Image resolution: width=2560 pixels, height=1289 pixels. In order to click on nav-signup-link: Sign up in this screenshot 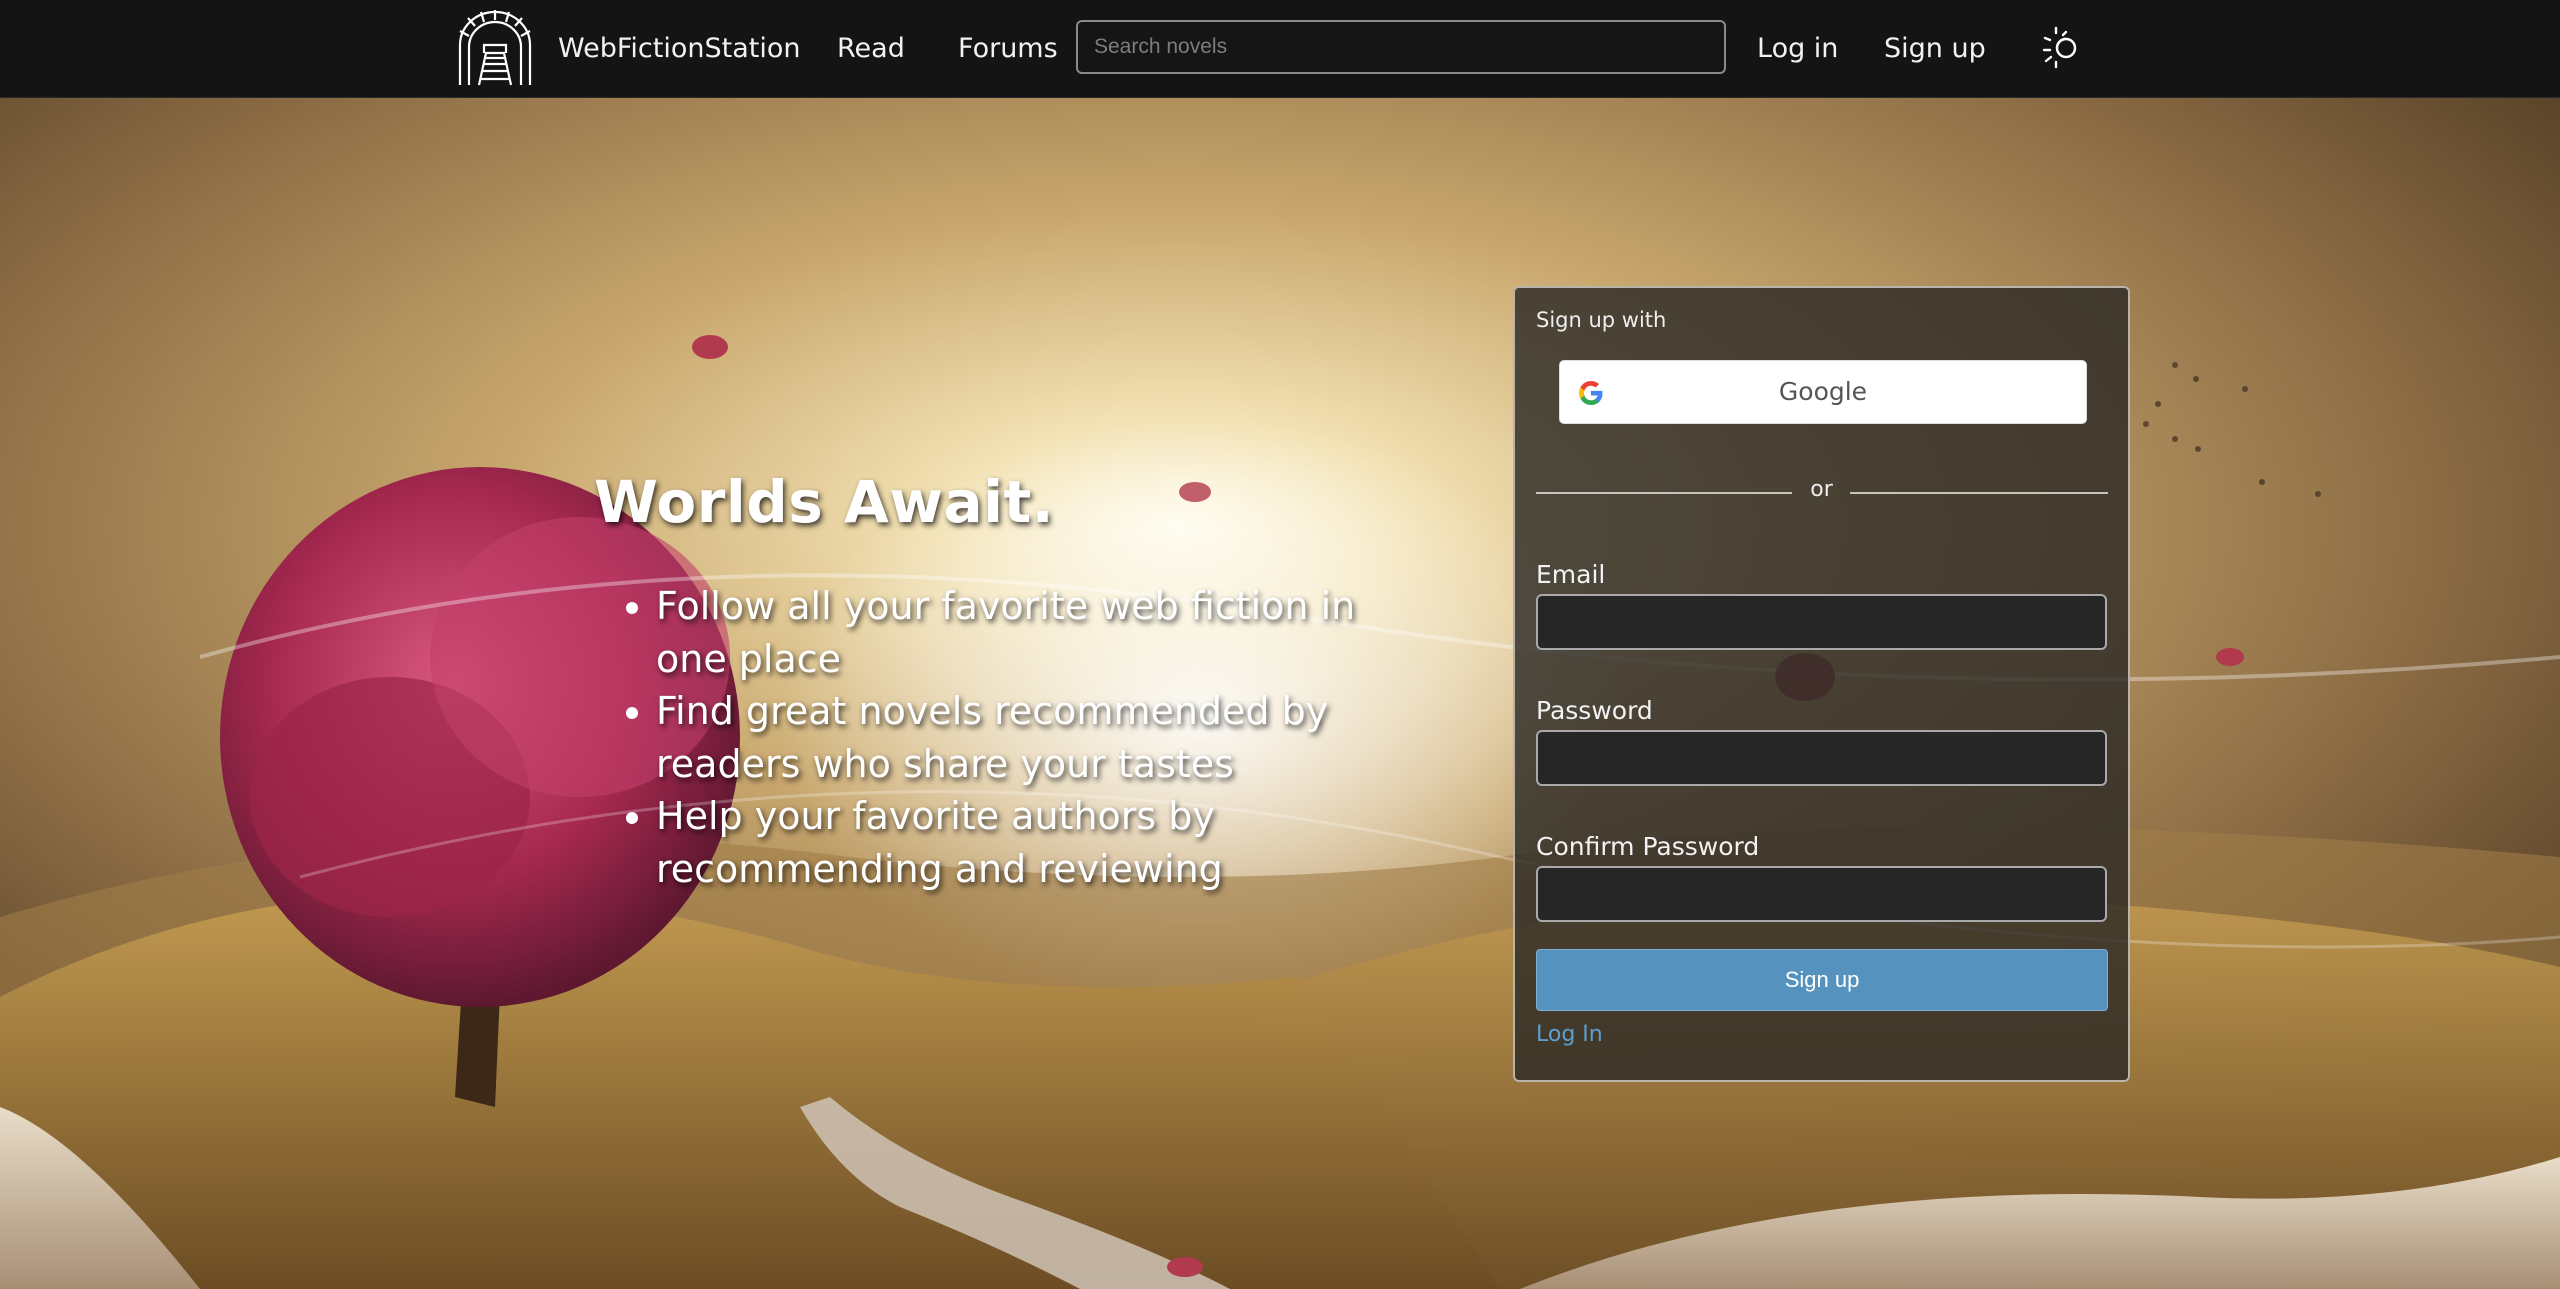, I will do `click(1935, 48)`.